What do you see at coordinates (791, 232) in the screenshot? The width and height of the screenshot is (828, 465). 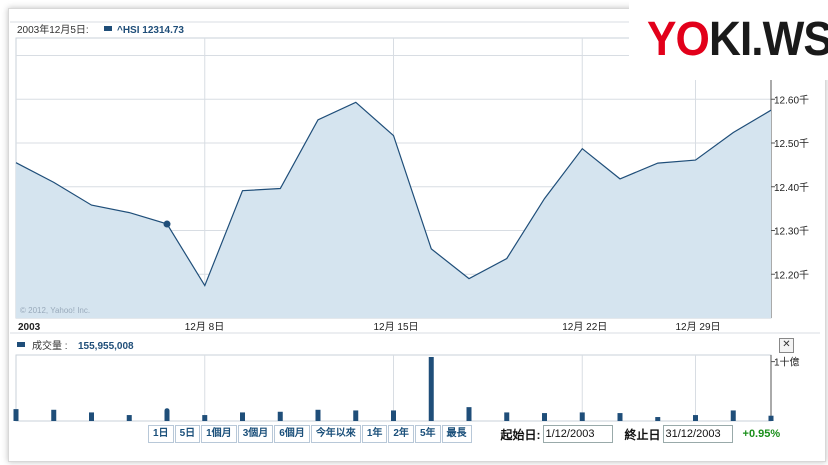 I see `y-tick-label: 12.30千` at bounding box center [791, 232].